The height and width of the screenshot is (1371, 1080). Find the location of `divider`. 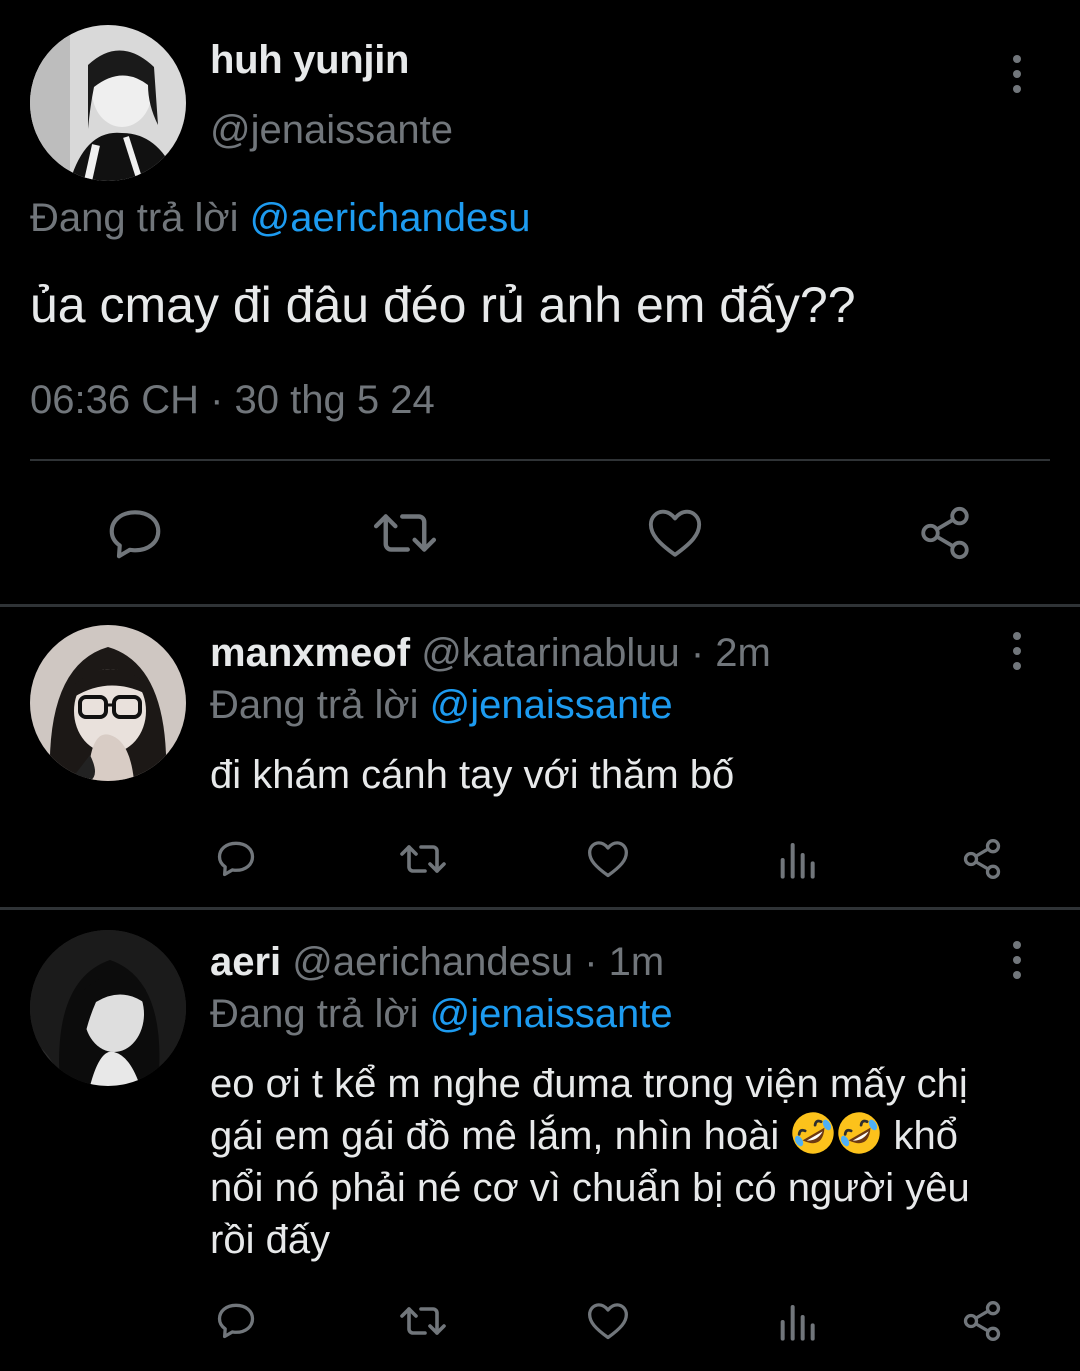

divider is located at coordinates (540, 460).